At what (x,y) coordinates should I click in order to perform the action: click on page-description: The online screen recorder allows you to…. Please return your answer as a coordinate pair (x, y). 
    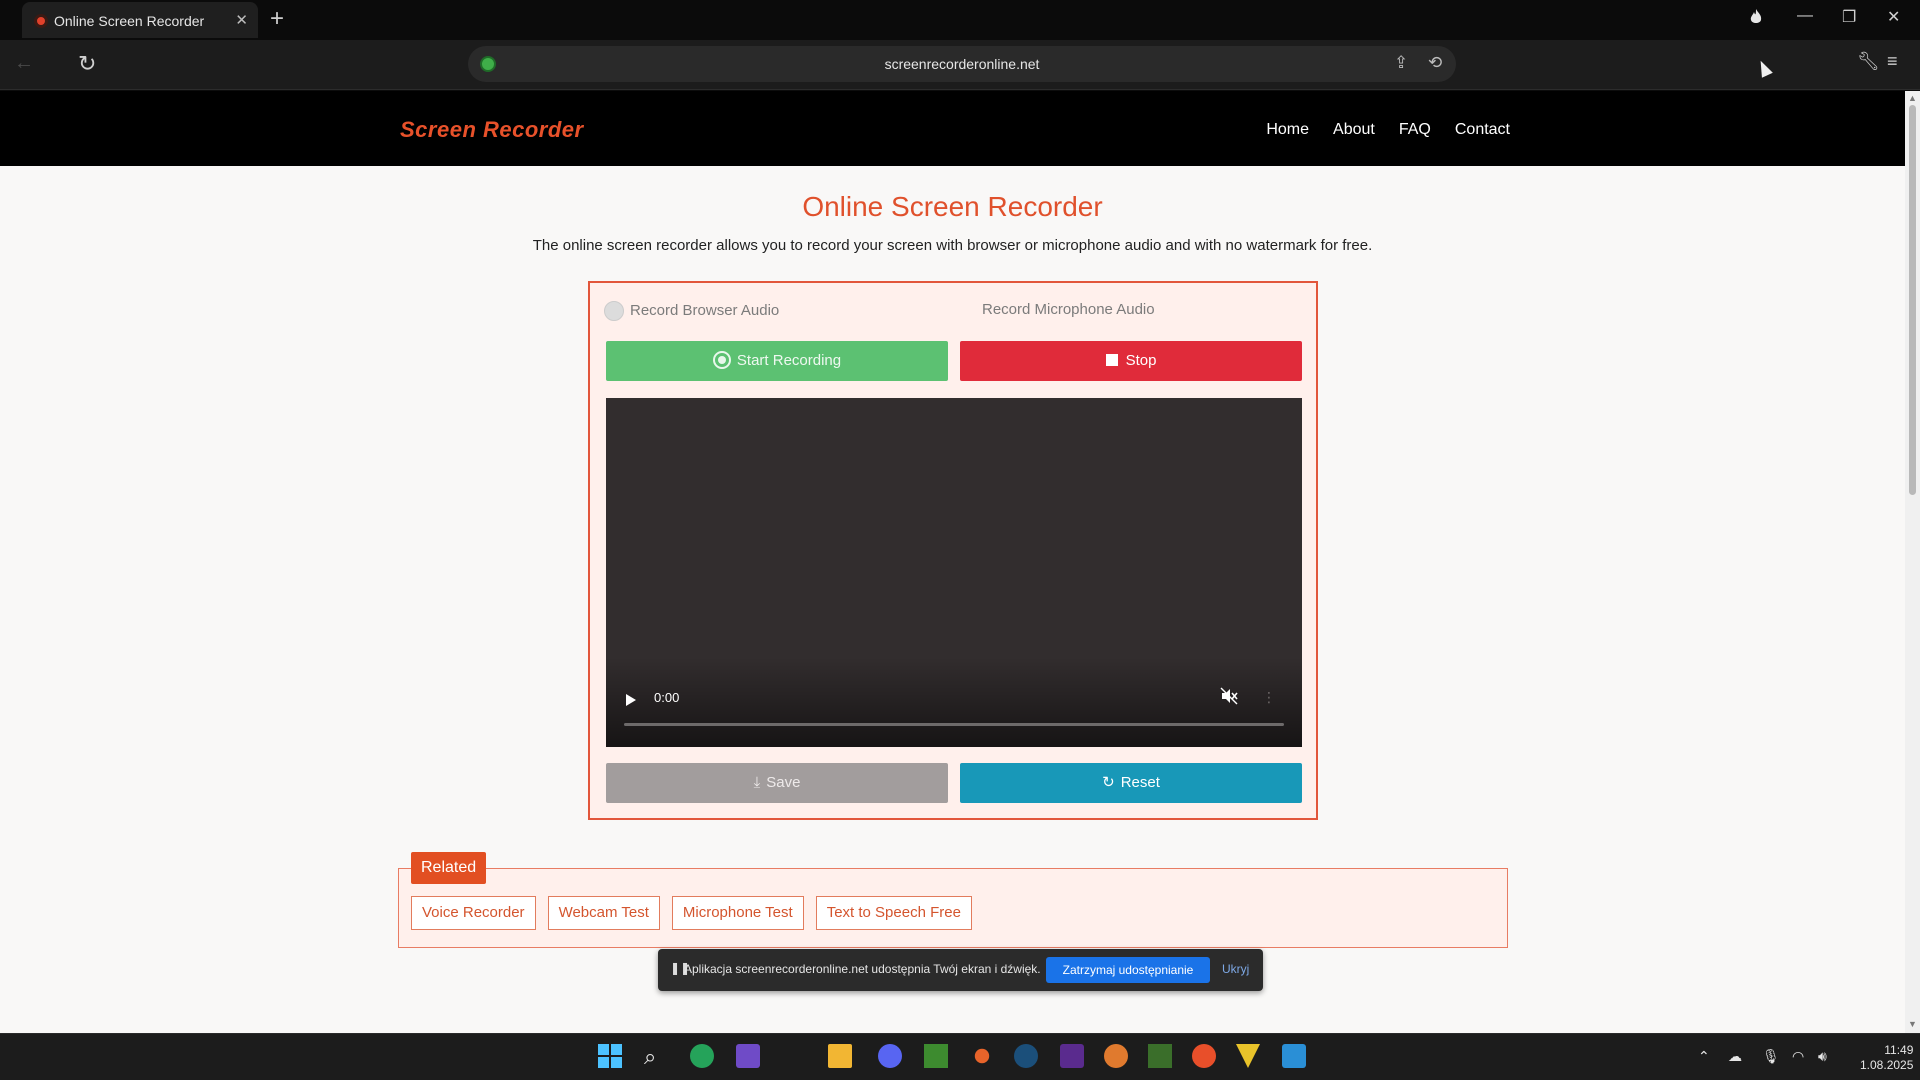
    Looking at the image, I should click on (952, 245).